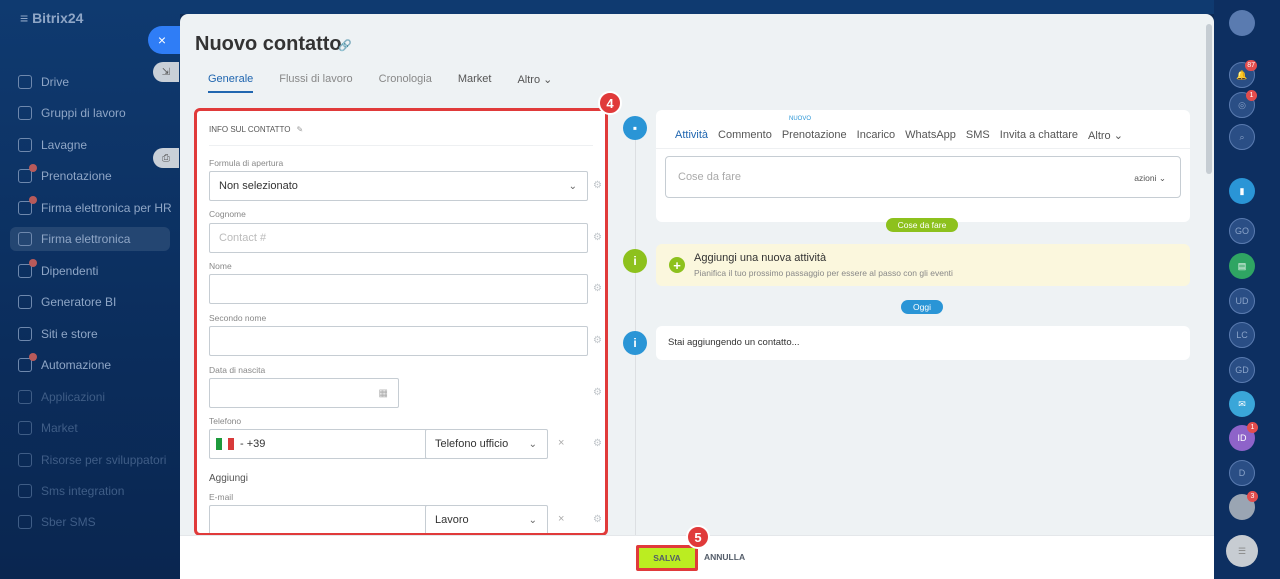 This screenshot has height=579, width=1280. Describe the element at coordinates (923, 177) in the screenshot. I see `todo-input: Cose da fare azioni ⌄` at that location.